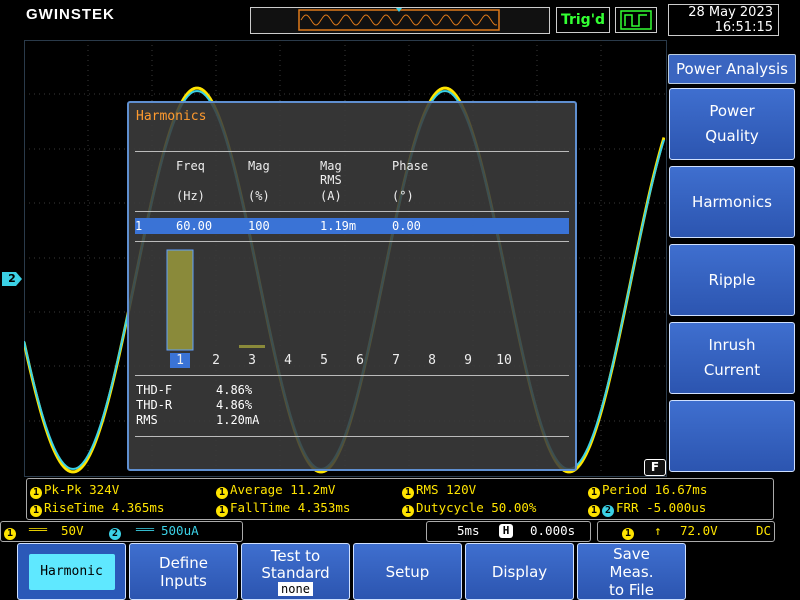 The width and height of the screenshot is (800, 600). I want to click on acquire-icon, so click(636, 20).